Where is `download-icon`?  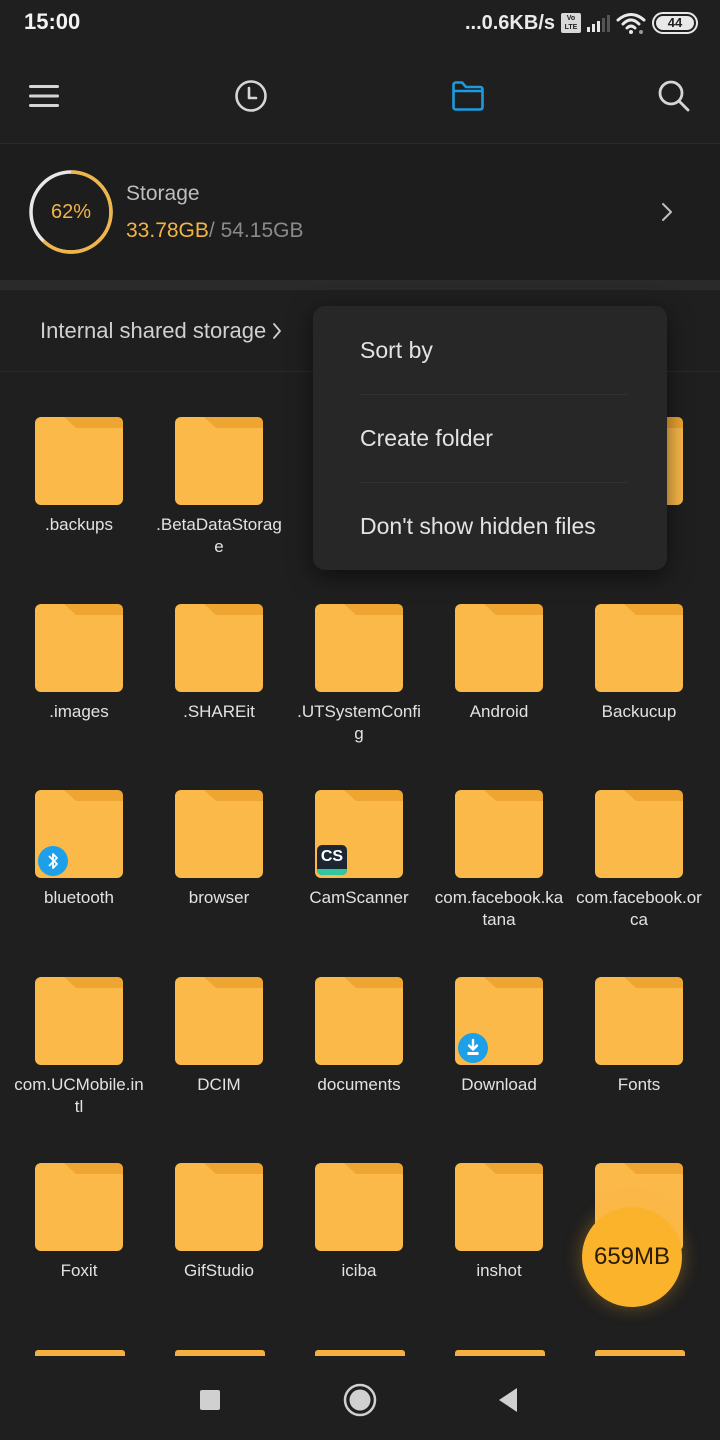 download-icon is located at coordinates (473, 1047).